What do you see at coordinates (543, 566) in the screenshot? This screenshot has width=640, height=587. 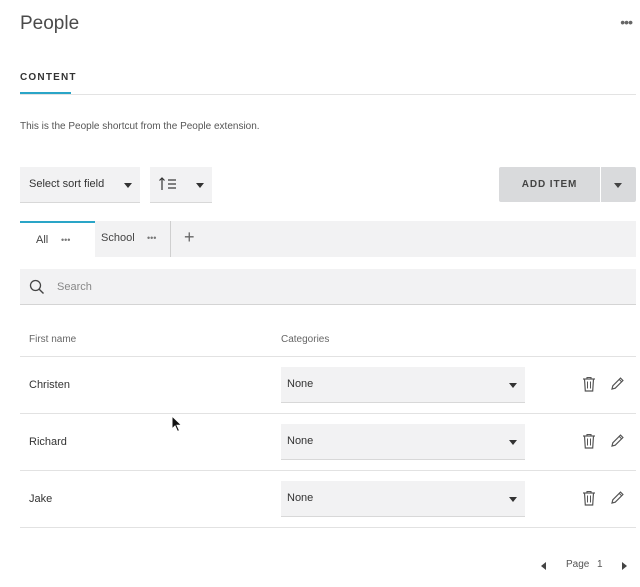 I see `previous-page-icon` at bounding box center [543, 566].